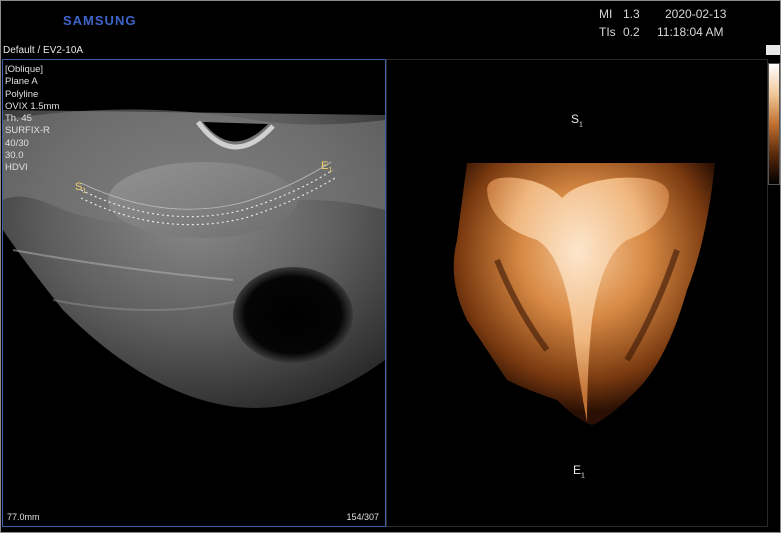 This screenshot has width=781, height=533. Describe the element at coordinates (362, 517) in the screenshot. I see `frame-counter: 154/307` at that location.